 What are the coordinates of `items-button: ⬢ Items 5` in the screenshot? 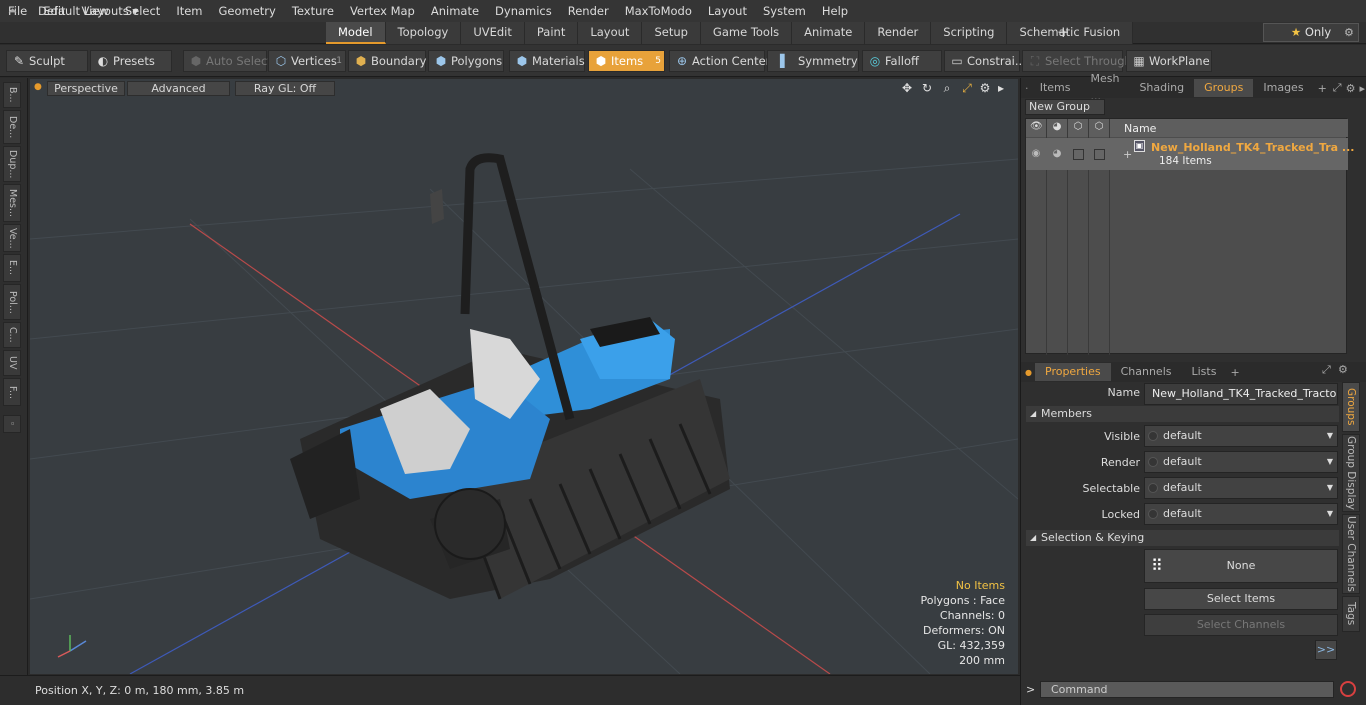 It's located at (626, 61).